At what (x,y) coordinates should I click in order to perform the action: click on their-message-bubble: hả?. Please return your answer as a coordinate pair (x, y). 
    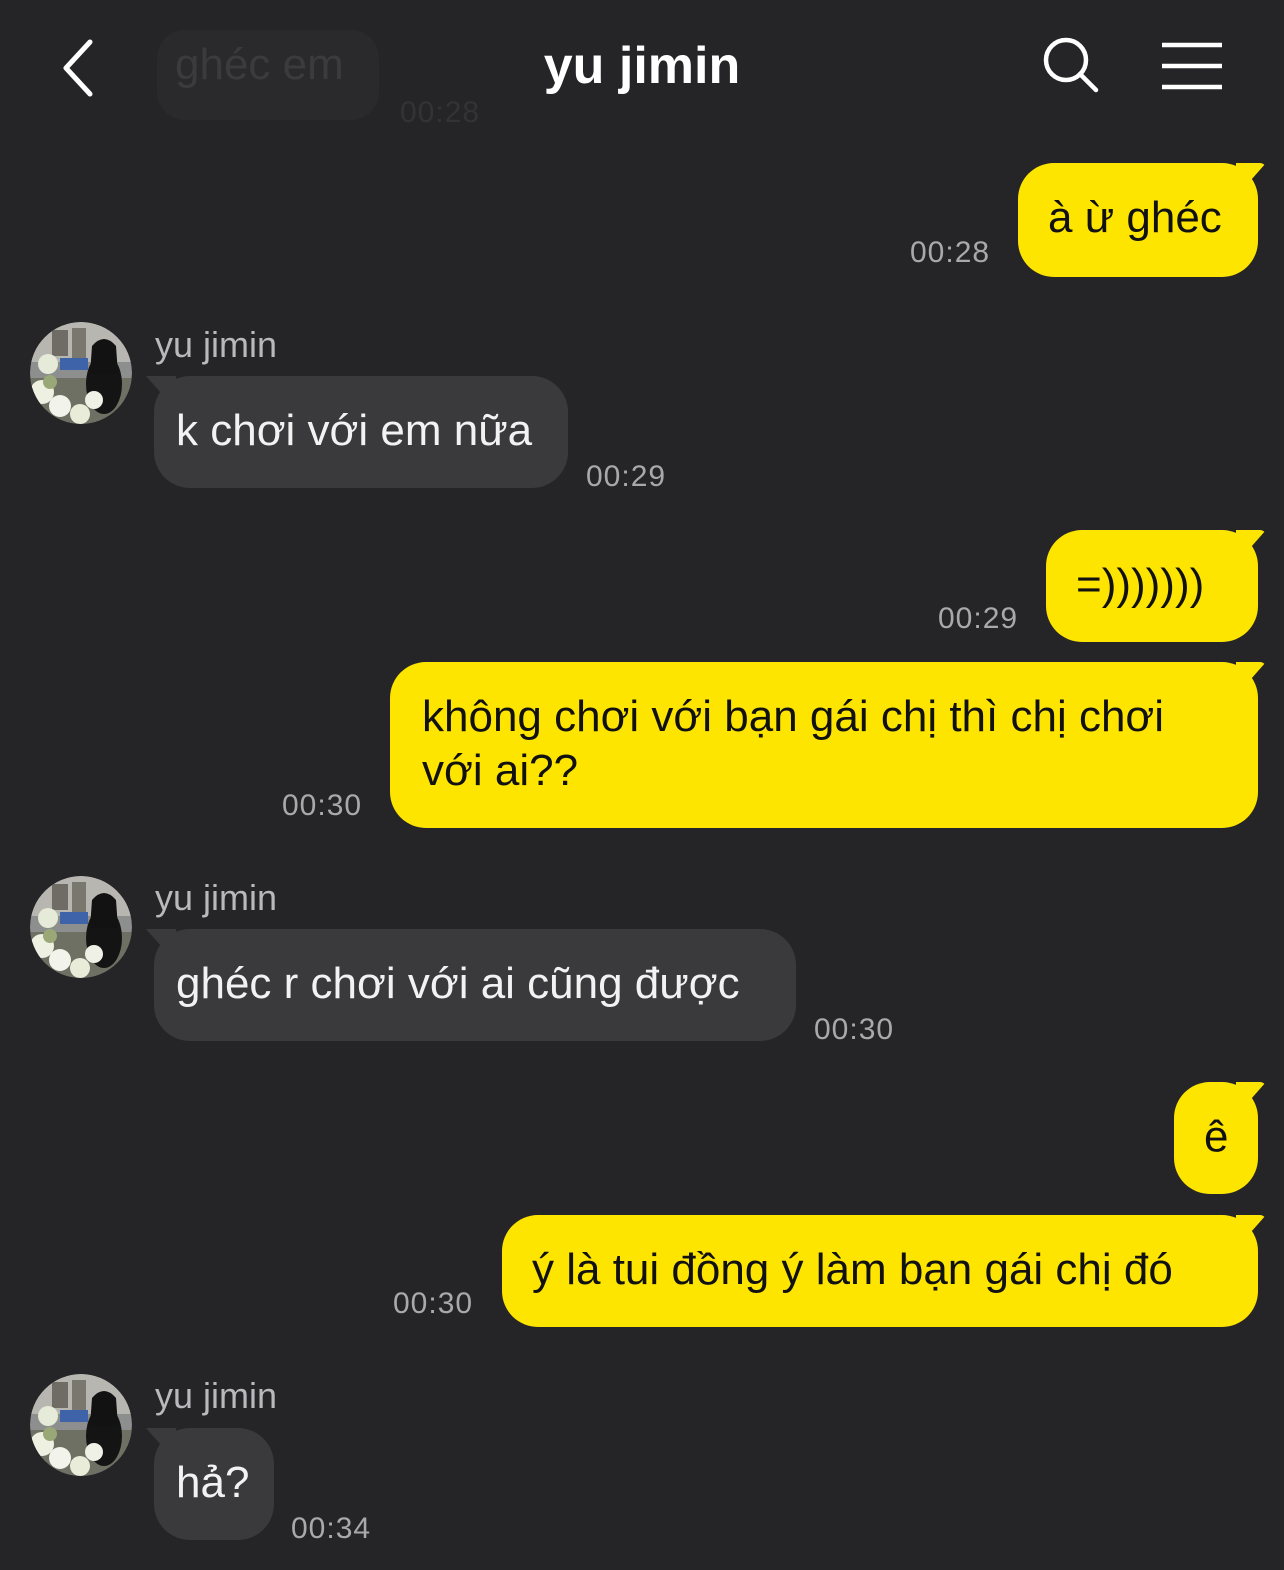
    Looking at the image, I should click on (214, 1484).